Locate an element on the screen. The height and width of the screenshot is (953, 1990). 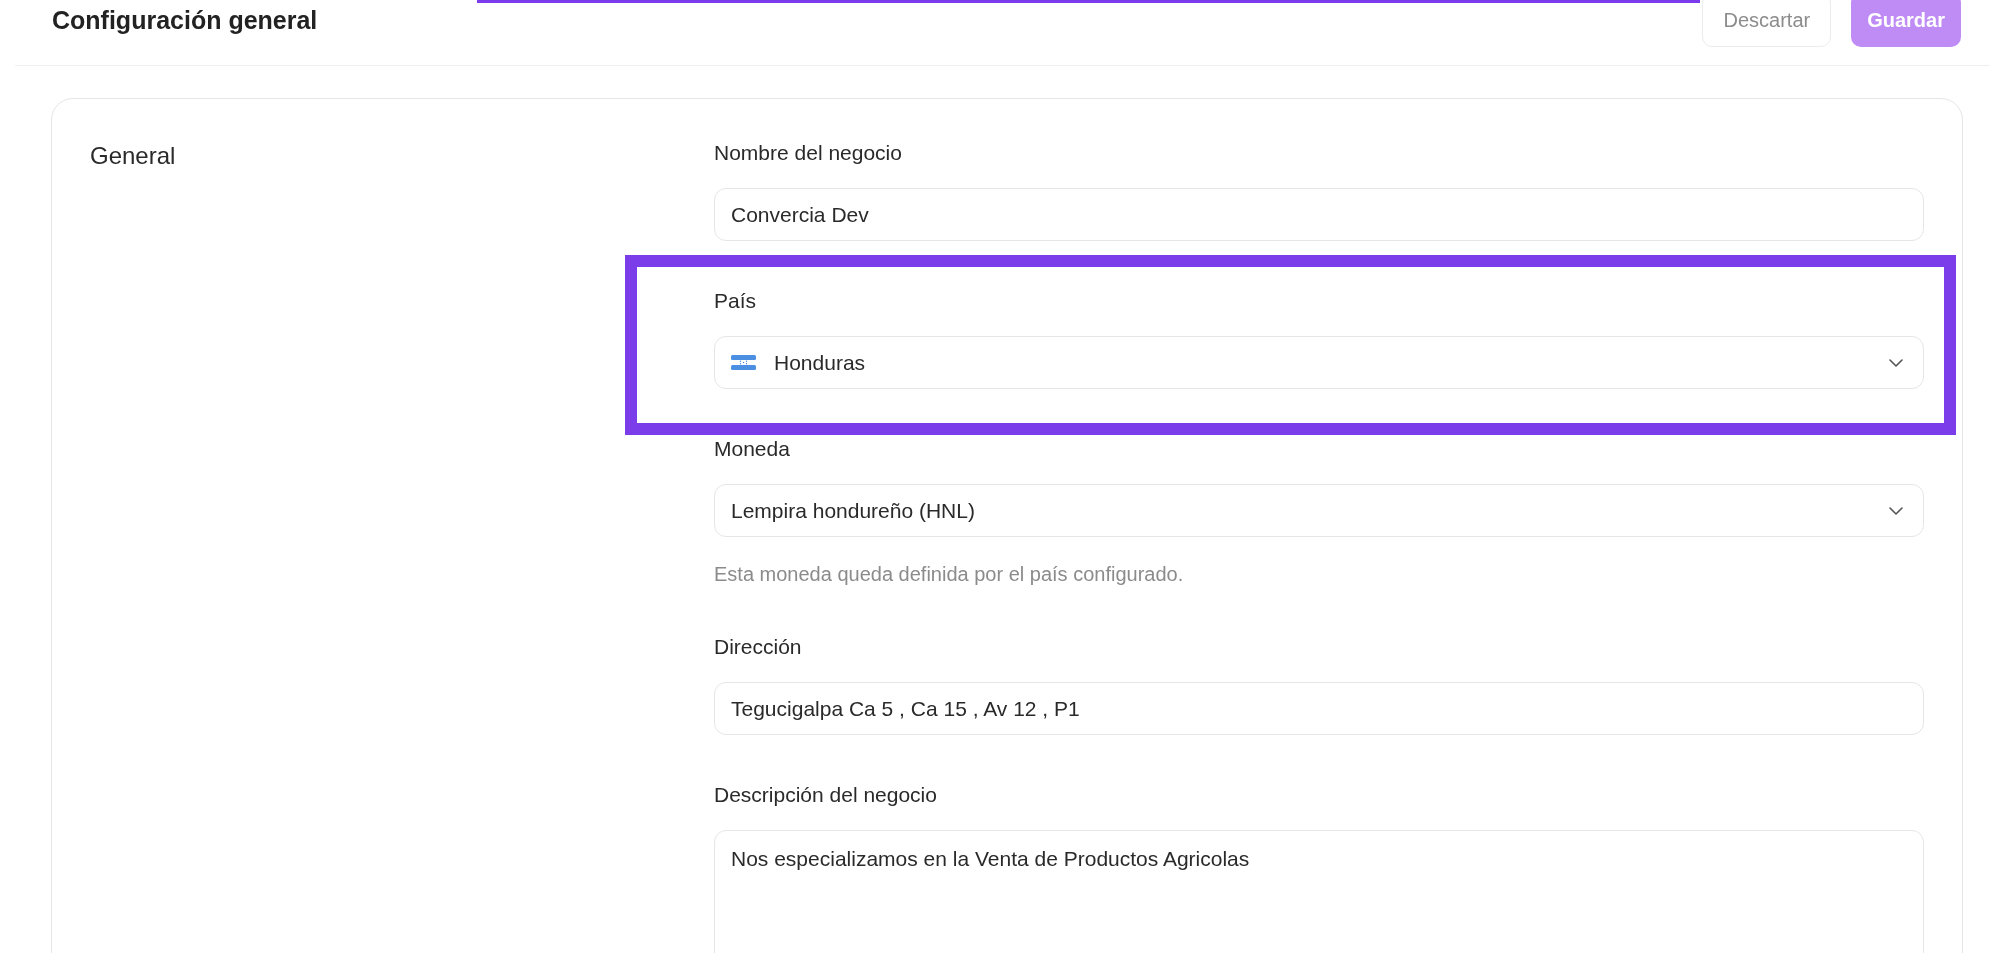
textarea-field: Nos especializamos en la Venta de Productos Agricolas is located at coordinates (1319, 891).